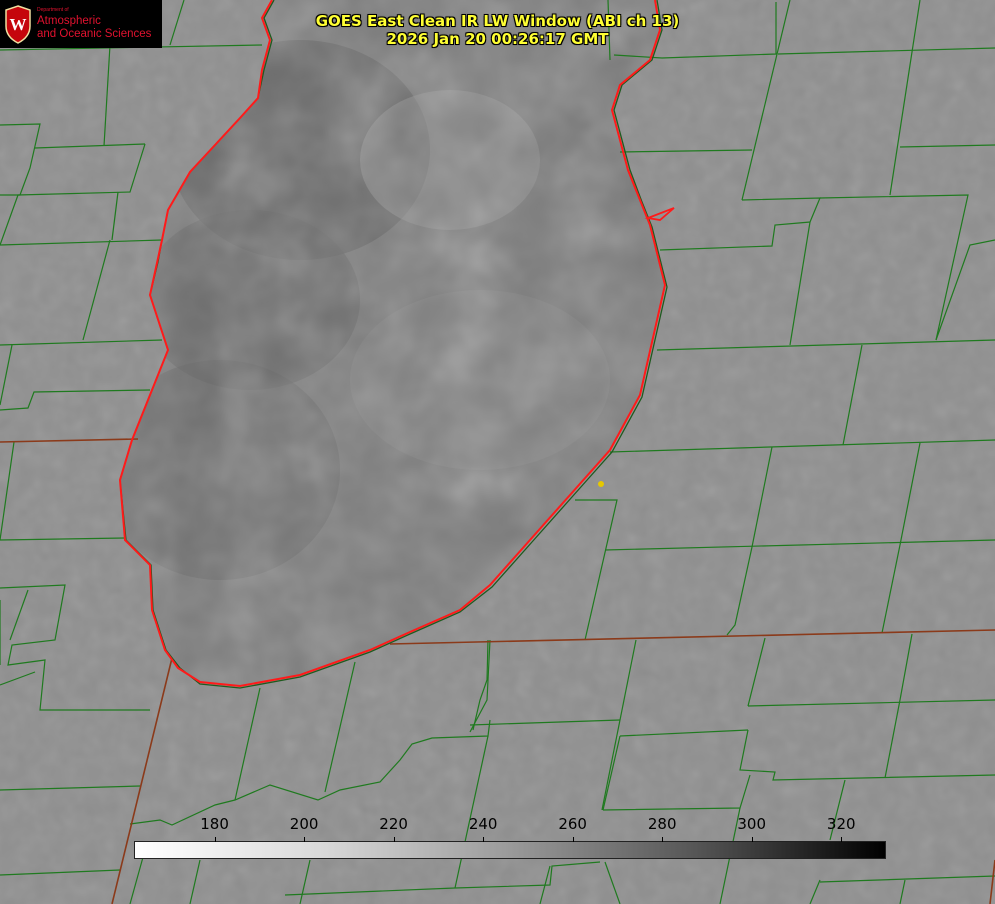 Image resolution: width=995 pixels, height=904 pixels. Describe the element at coordinates (662, 824) in the screenshot. I see `colorbar-tick-label: 280` at that location.